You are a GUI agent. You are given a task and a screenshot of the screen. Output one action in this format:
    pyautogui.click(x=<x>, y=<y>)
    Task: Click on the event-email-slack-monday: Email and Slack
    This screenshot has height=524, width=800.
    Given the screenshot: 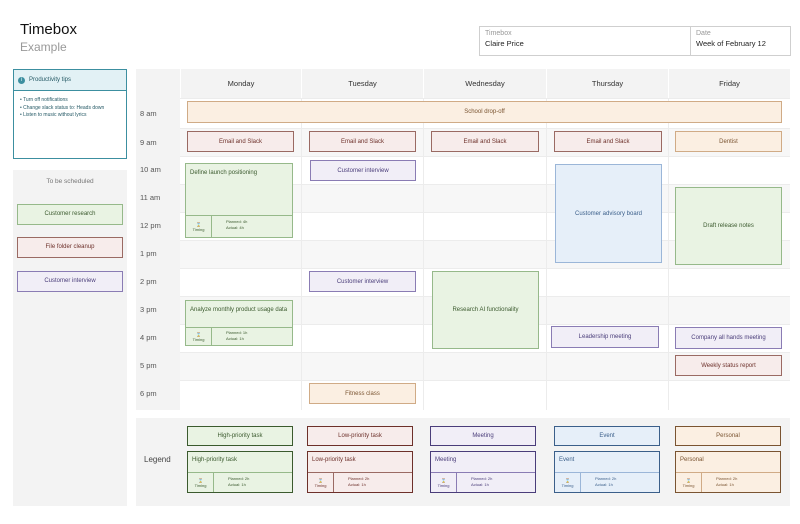 What is the action you would take?
    pyautogui.click(x=240, y=141)
    